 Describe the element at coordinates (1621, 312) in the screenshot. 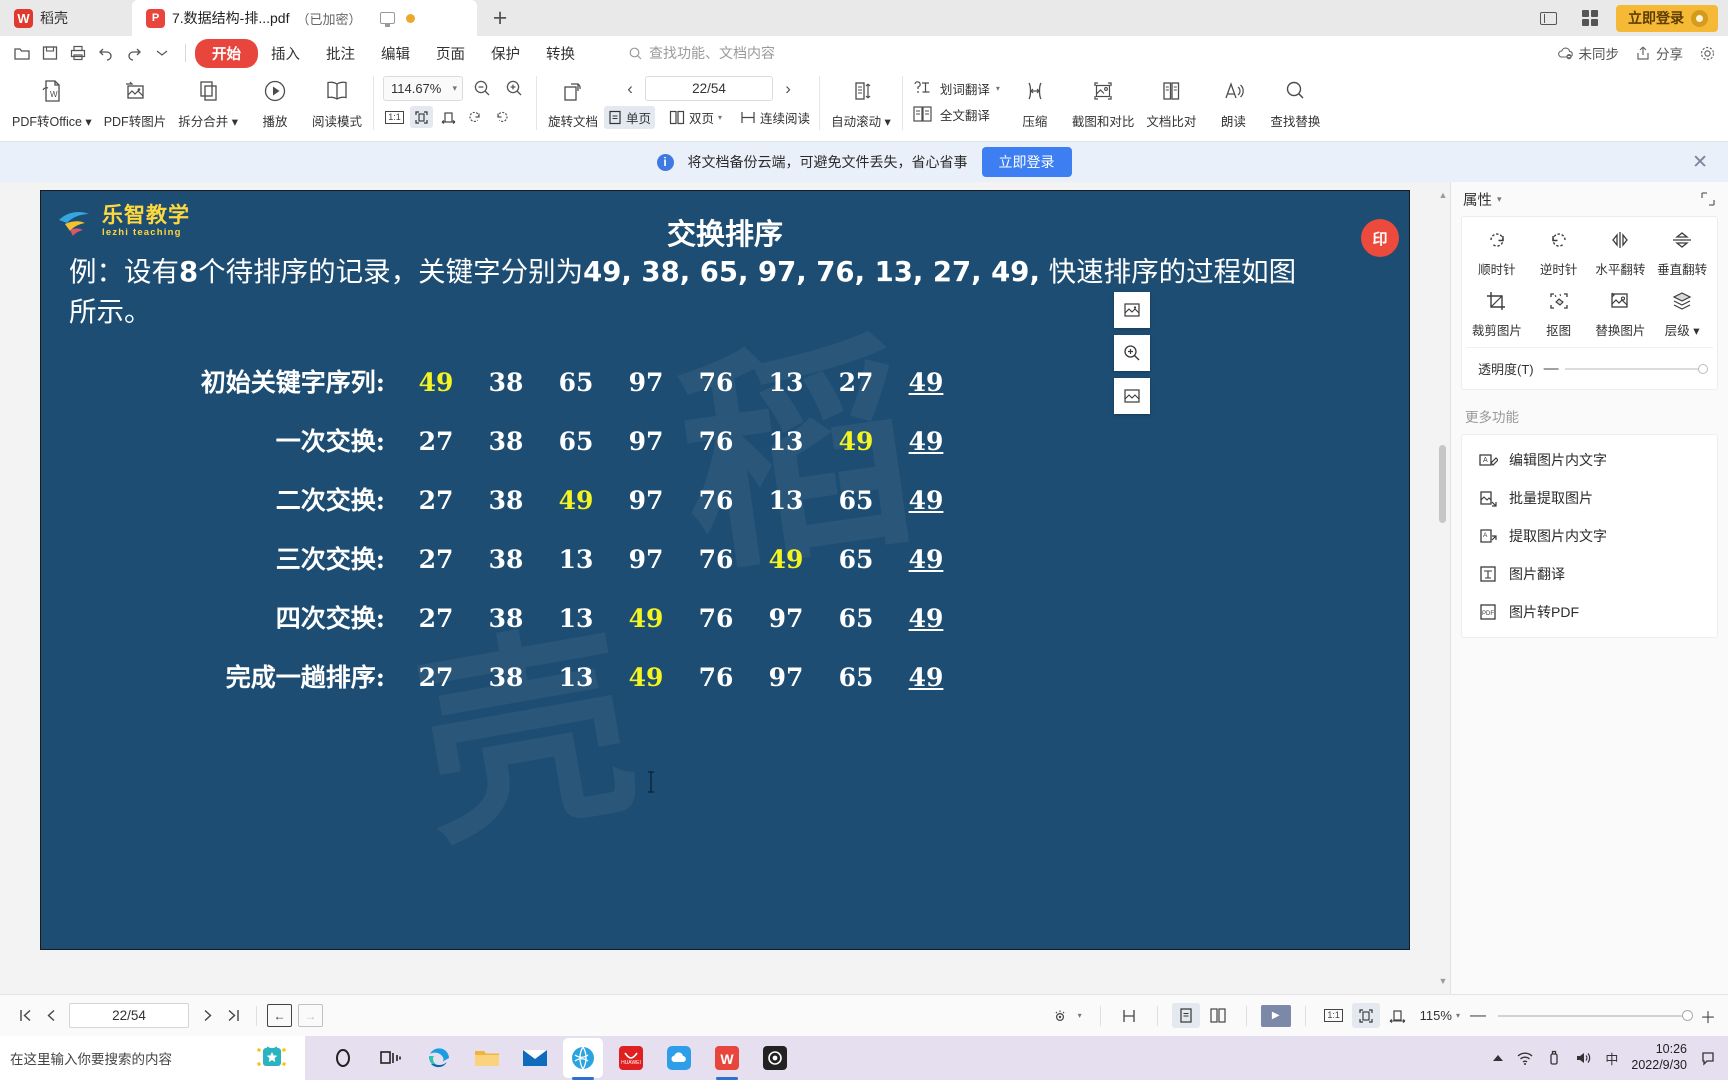

I see `image-tool-replace-image: 替换图片` at that location.